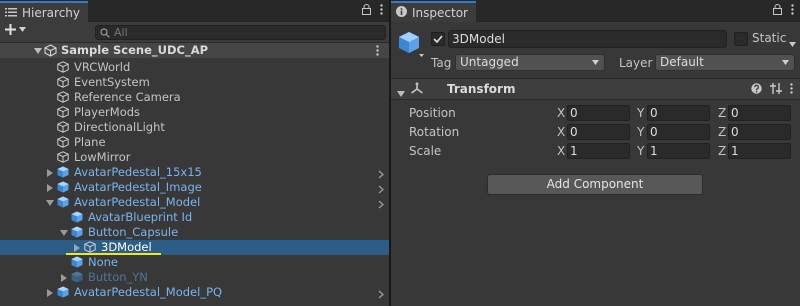 Image resolution: width=800 pixels, height=306 pixels. I want to click on x-field: 1, so click(598, 151).